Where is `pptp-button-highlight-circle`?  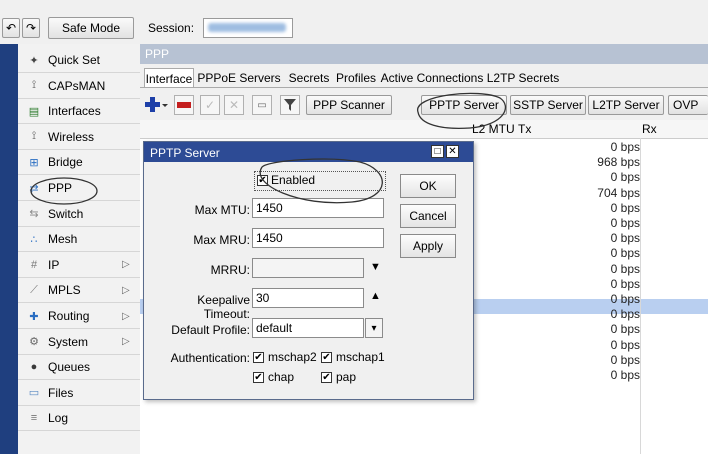 pptp-button-highlight-circle is located at coordinates (461, 111).